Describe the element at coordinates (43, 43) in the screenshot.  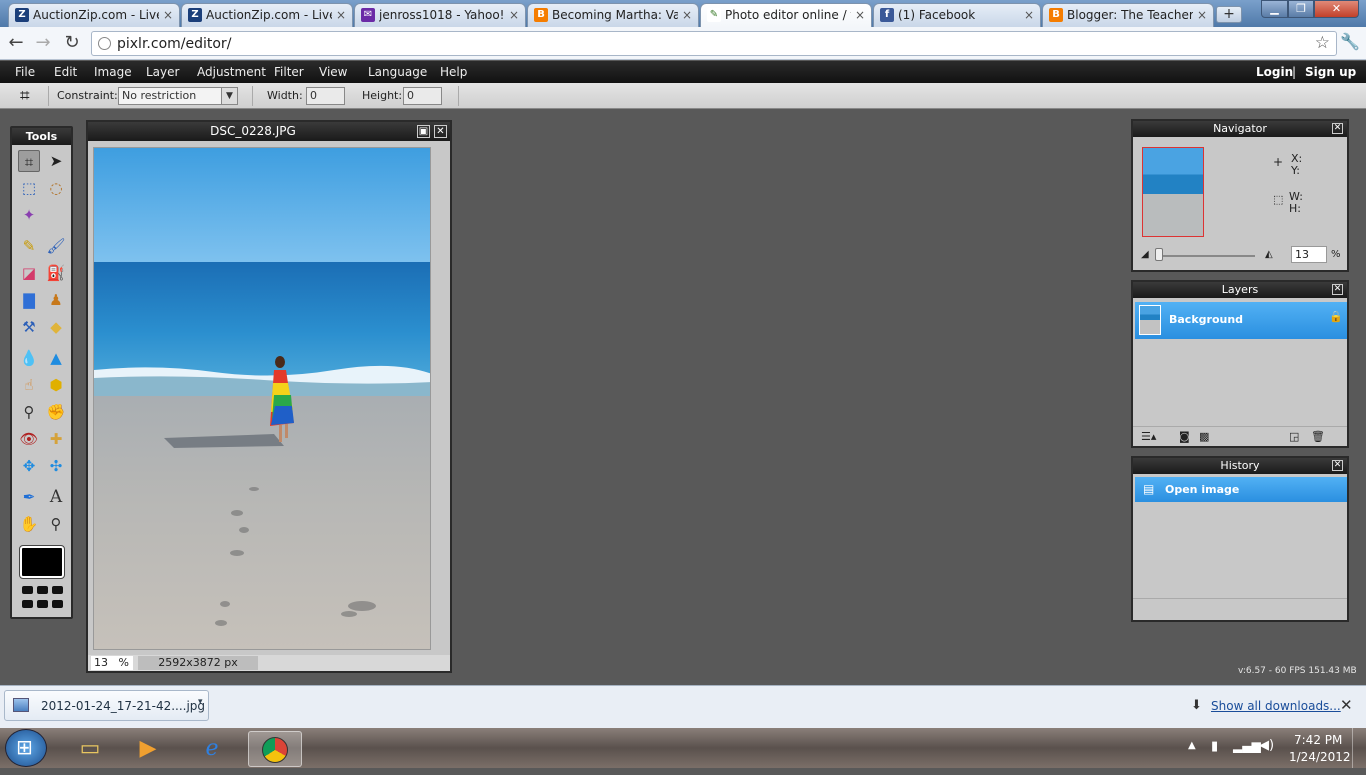
I see `forward-icon: →` at that location.